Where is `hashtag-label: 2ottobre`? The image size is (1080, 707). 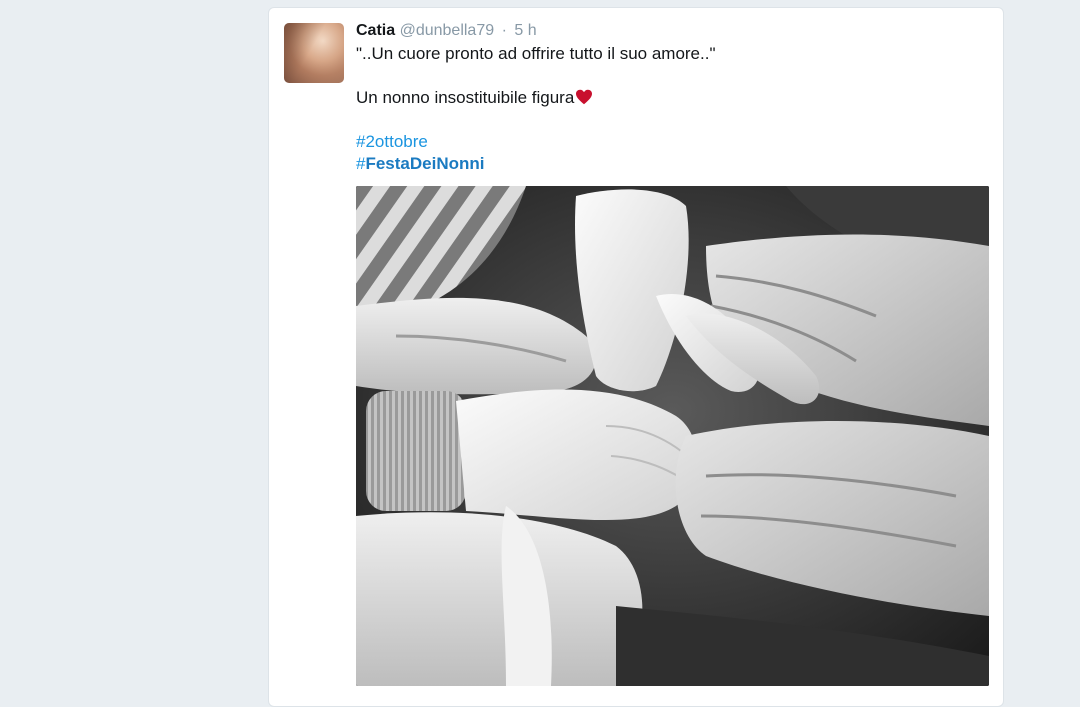 hashtag-label: 2ottobre is located at coordinates (396, 141).